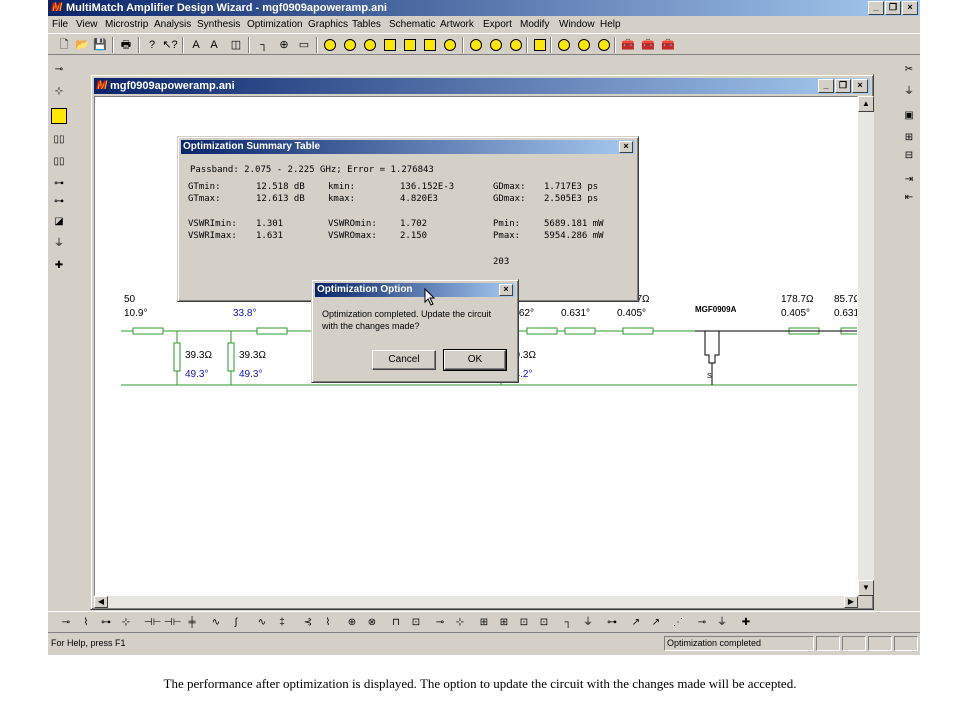  What do you see at coordinates (214, 45) in the screenshot?
I see `synthesis-a2-icon: A` at bounding box center [214, 45].